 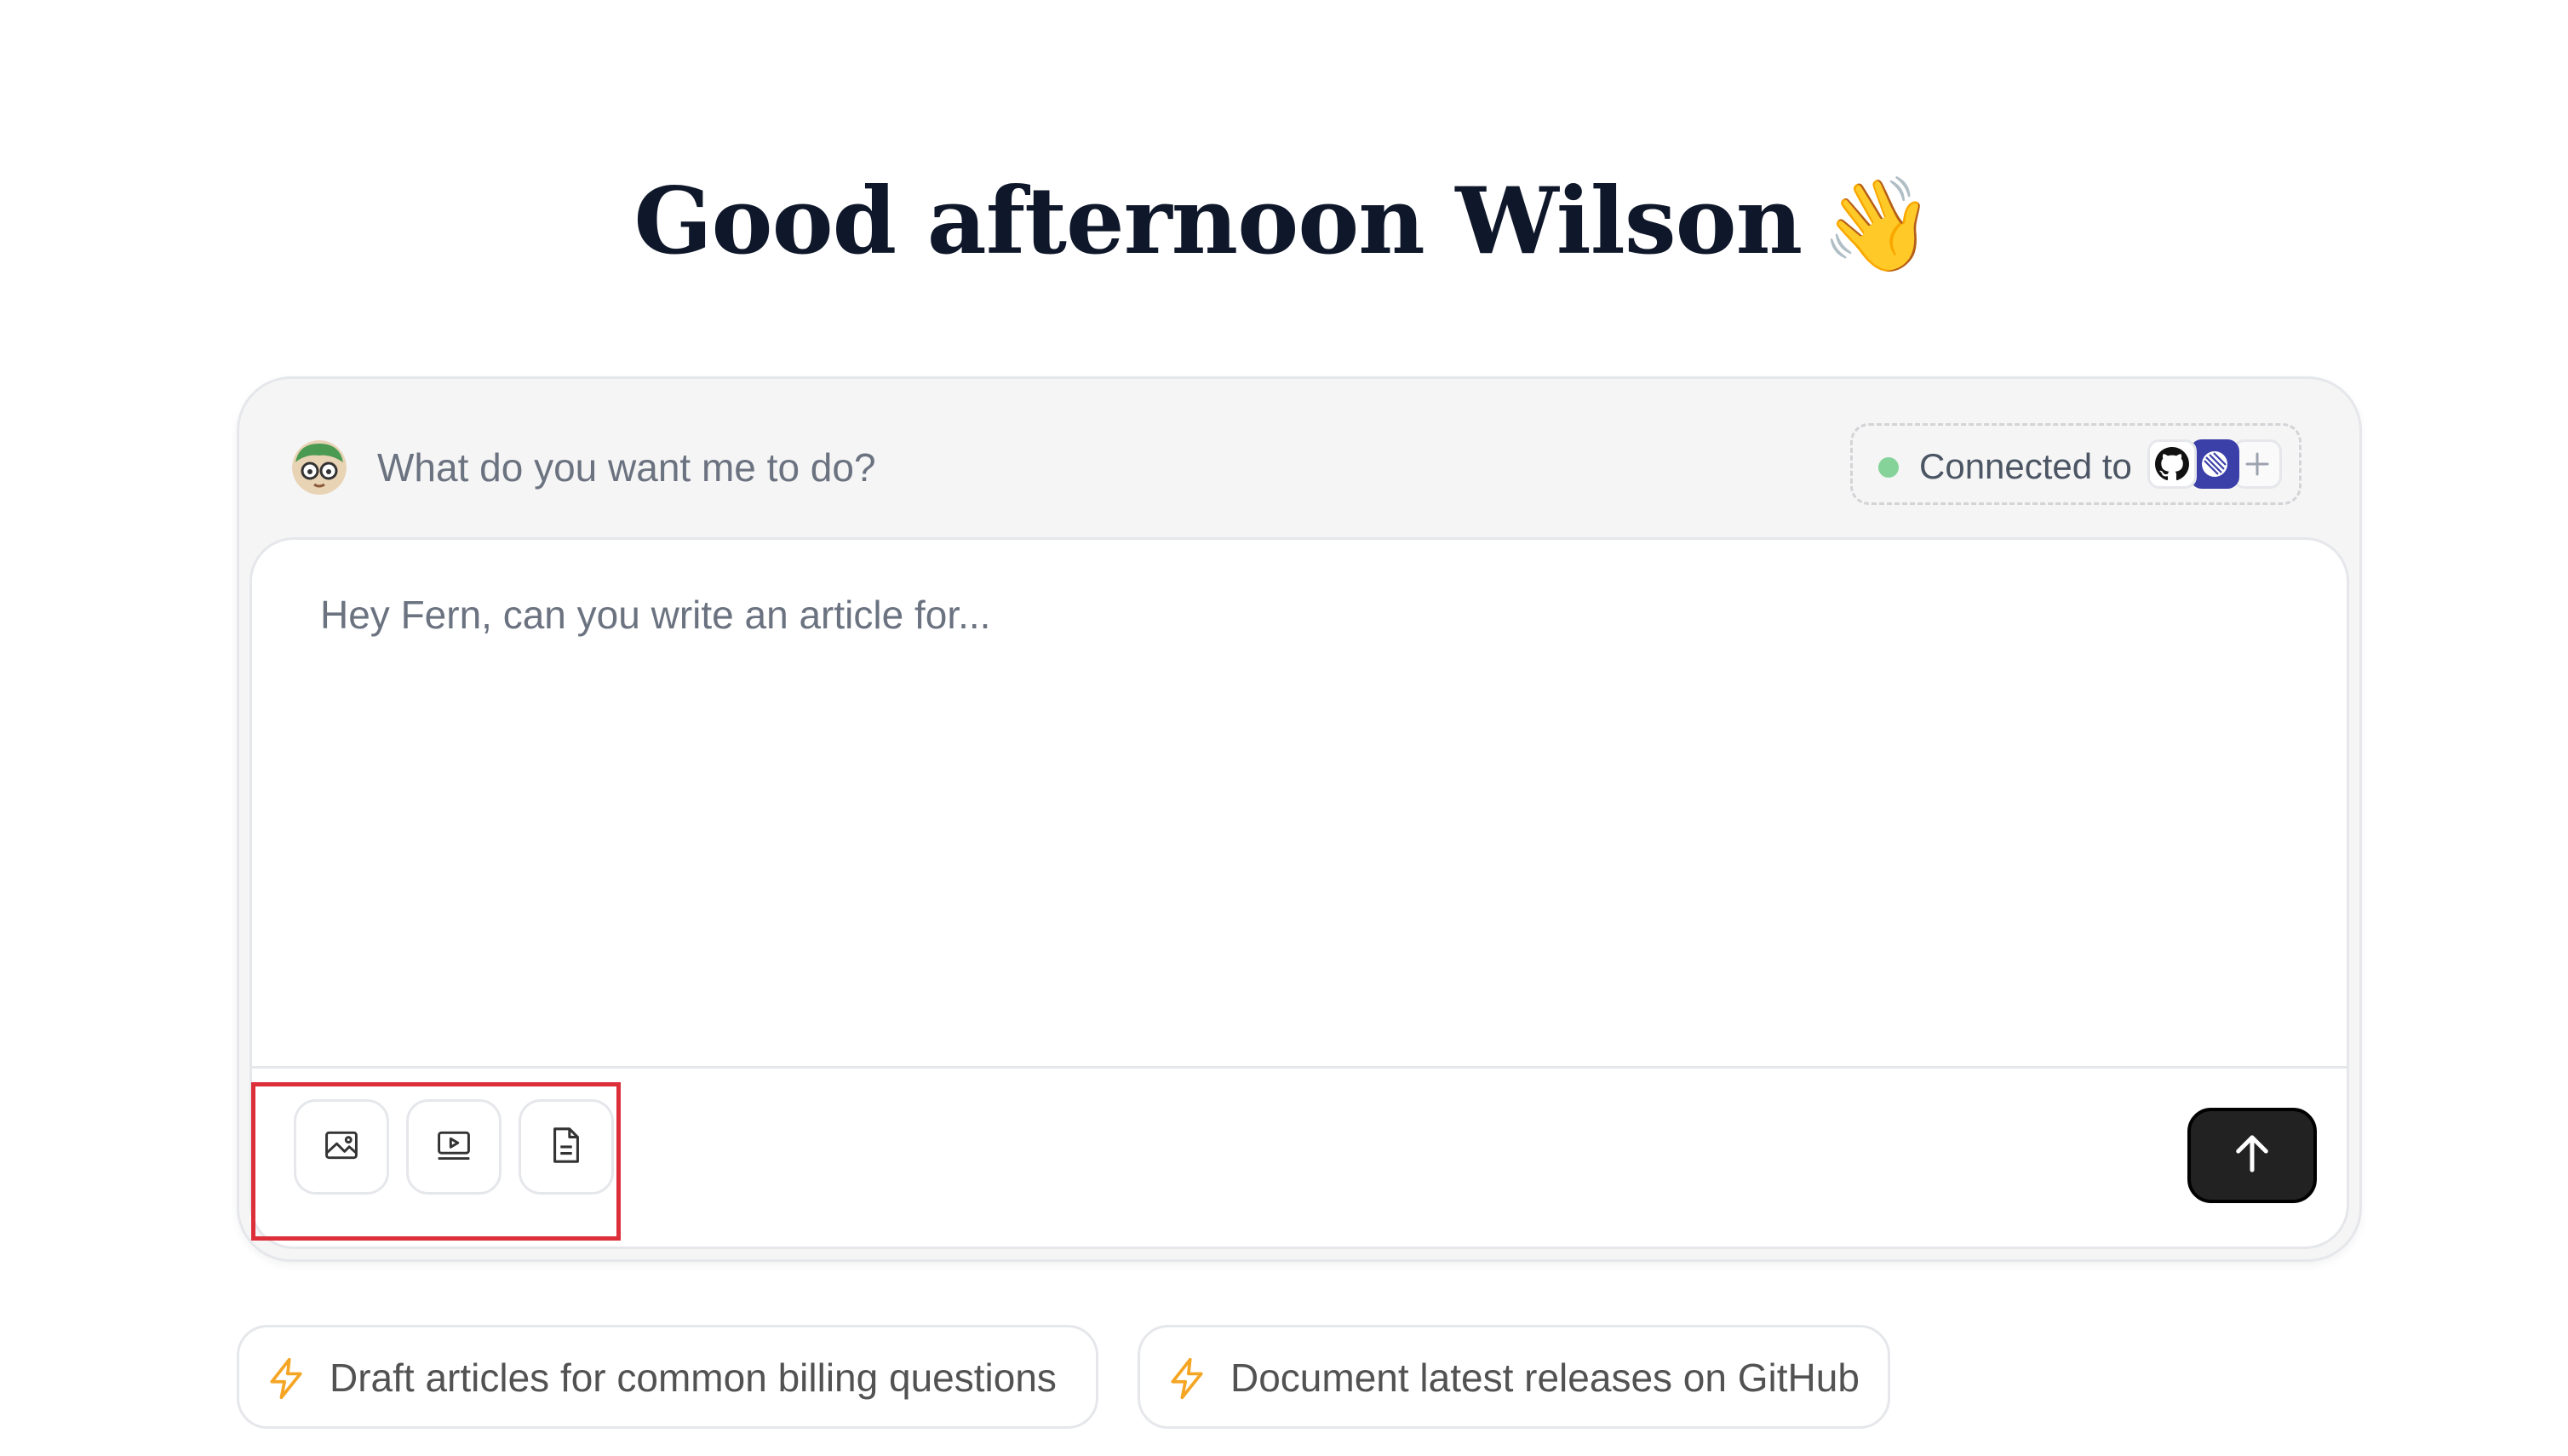 I want to click on document-icon, so click(x=566, y=1147).